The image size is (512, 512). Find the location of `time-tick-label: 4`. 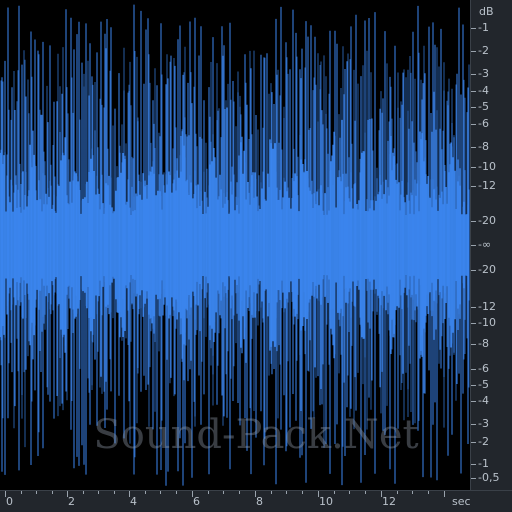

time-tick-label: 4 is located at coordinates (133, 501).